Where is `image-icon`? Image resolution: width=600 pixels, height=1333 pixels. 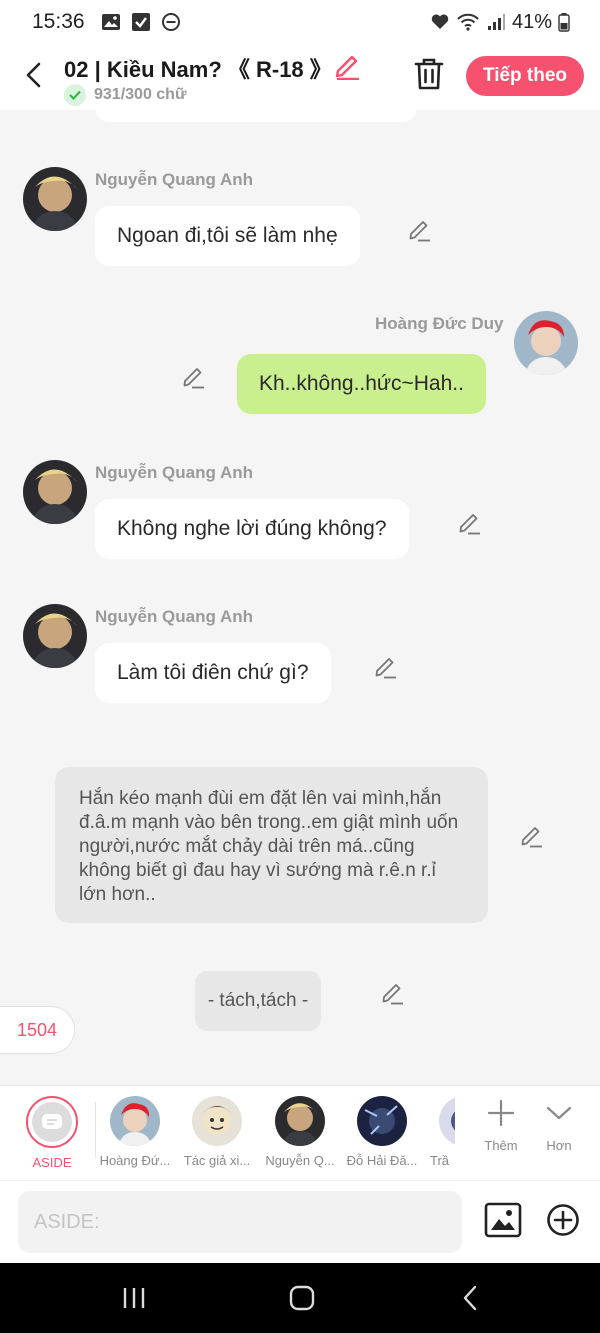 image-icon is located at coordinates (503, 1220).